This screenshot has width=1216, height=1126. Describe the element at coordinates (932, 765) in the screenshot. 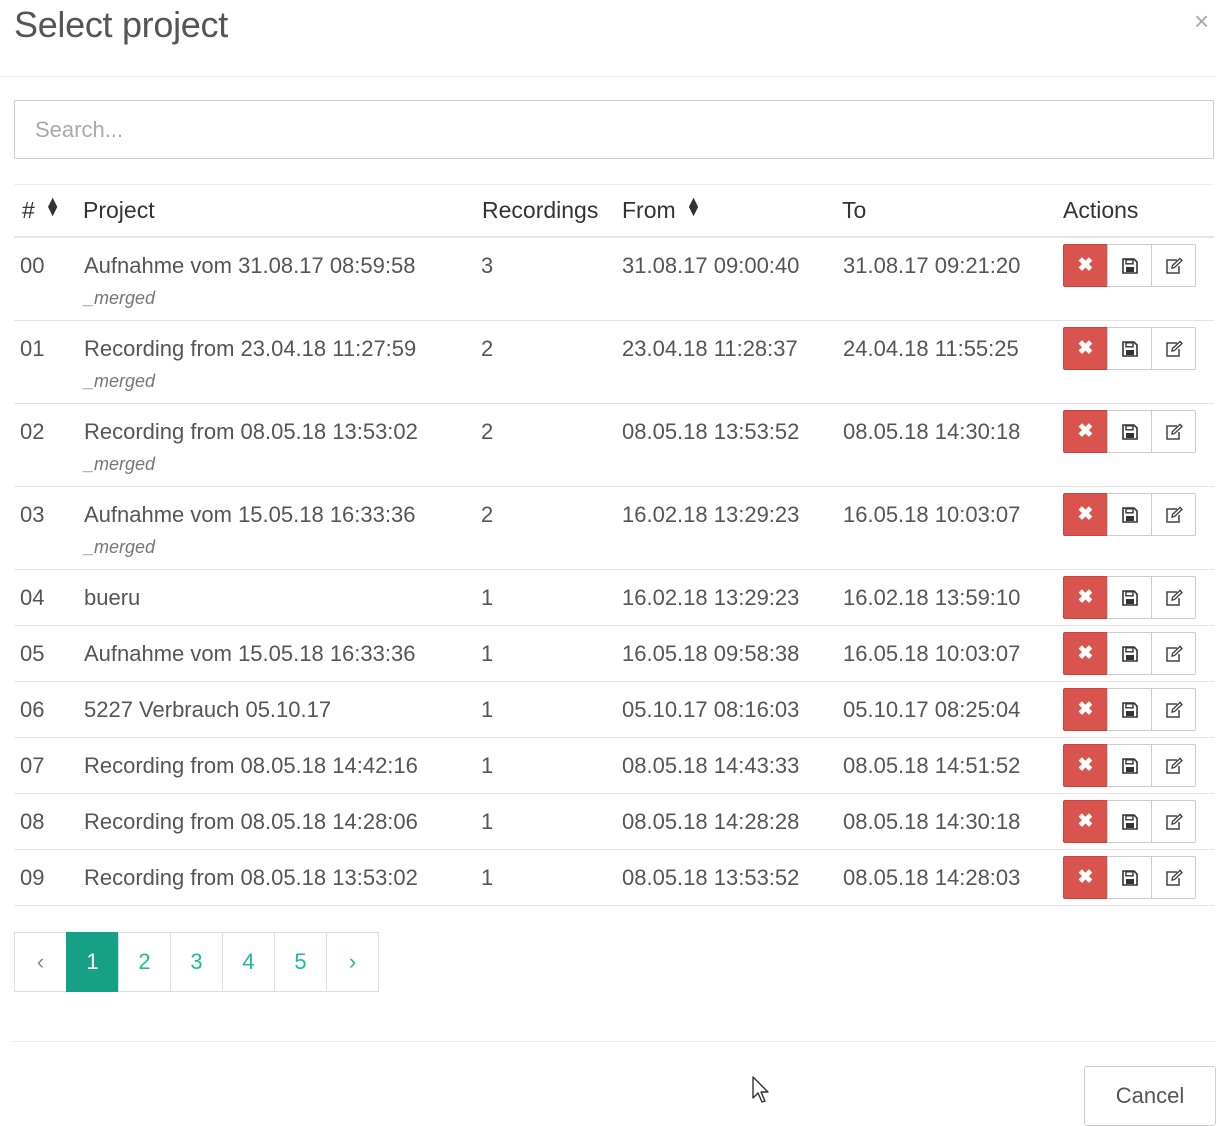

I see `to-date: 08.05.18 14:51:52` at that location.